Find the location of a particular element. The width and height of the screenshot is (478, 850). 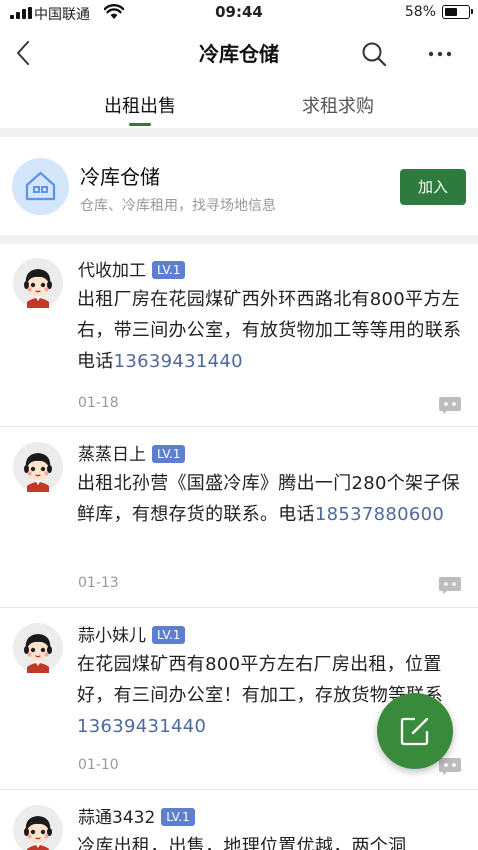

group-card: 冷库仓储 仓库、冷库租用，找寻场地信息 加入 is located at coordinates (239, 186).